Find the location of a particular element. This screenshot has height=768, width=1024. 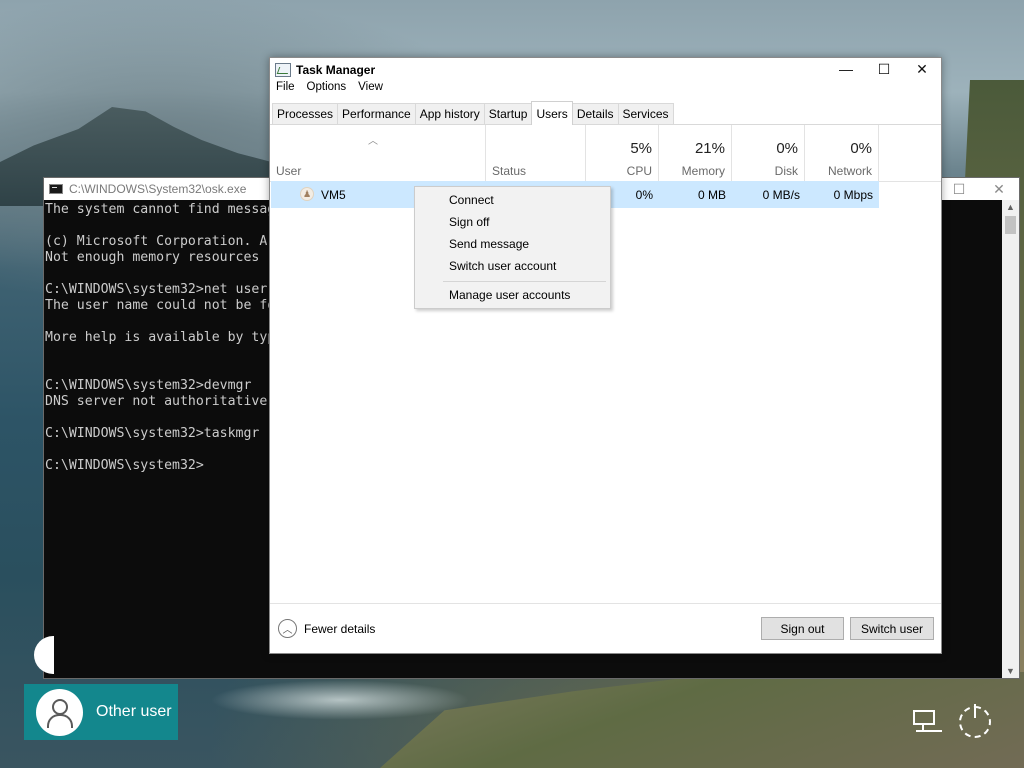

row-disk: 0 MB/s is located at coordinates (781, 195).